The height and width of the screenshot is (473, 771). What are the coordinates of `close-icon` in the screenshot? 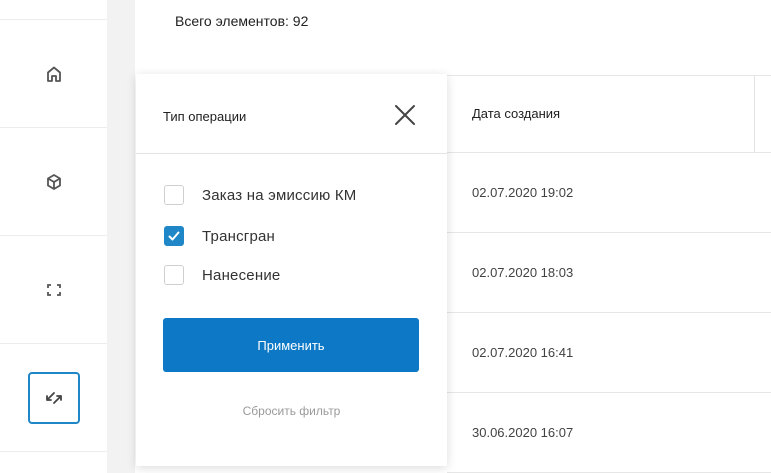 It's located at (405, 115).